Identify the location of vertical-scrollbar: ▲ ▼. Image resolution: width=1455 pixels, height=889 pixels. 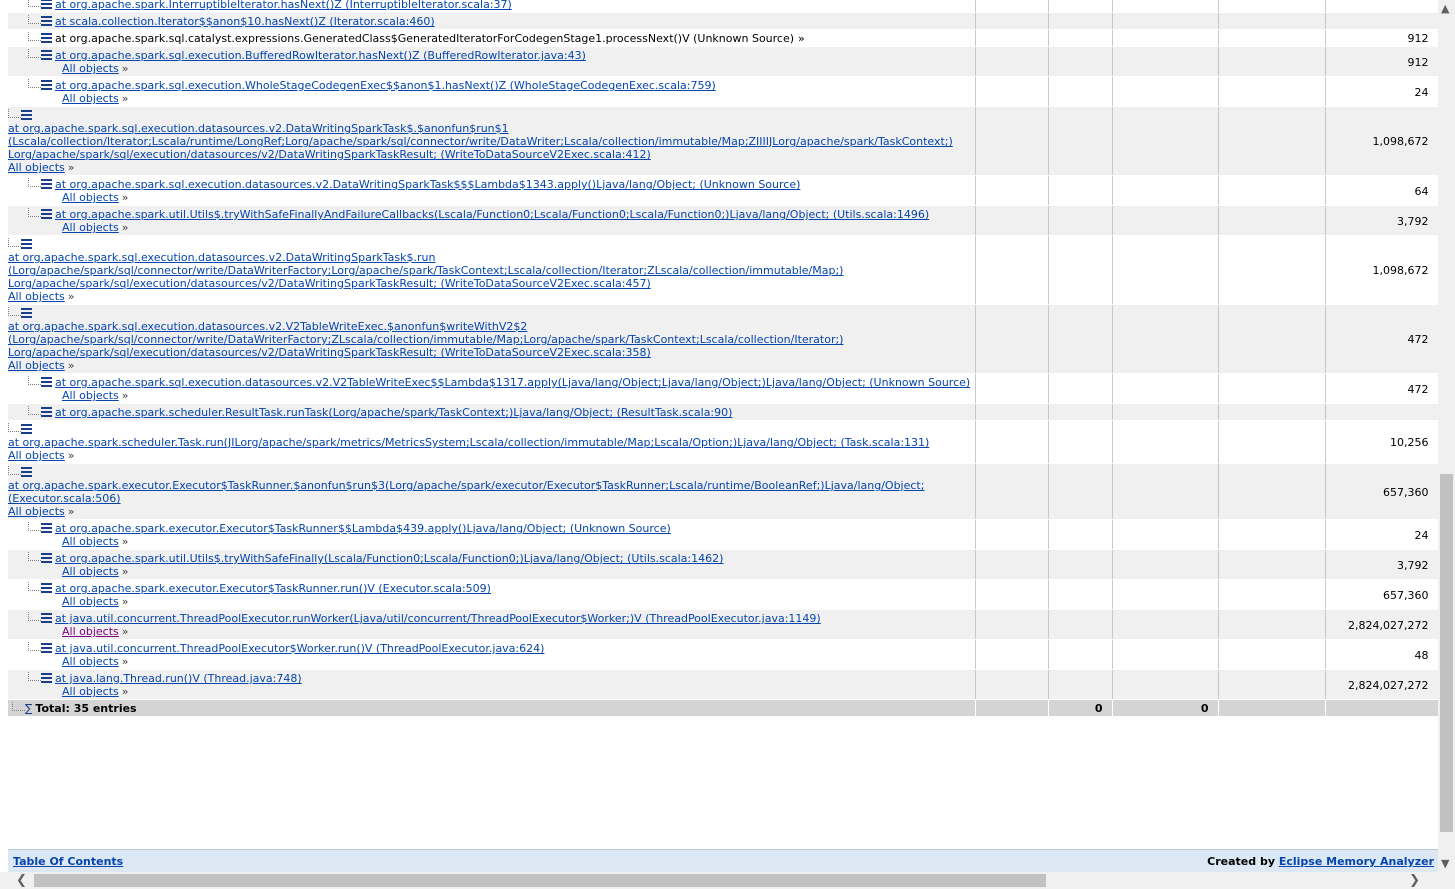
(1446, 436).